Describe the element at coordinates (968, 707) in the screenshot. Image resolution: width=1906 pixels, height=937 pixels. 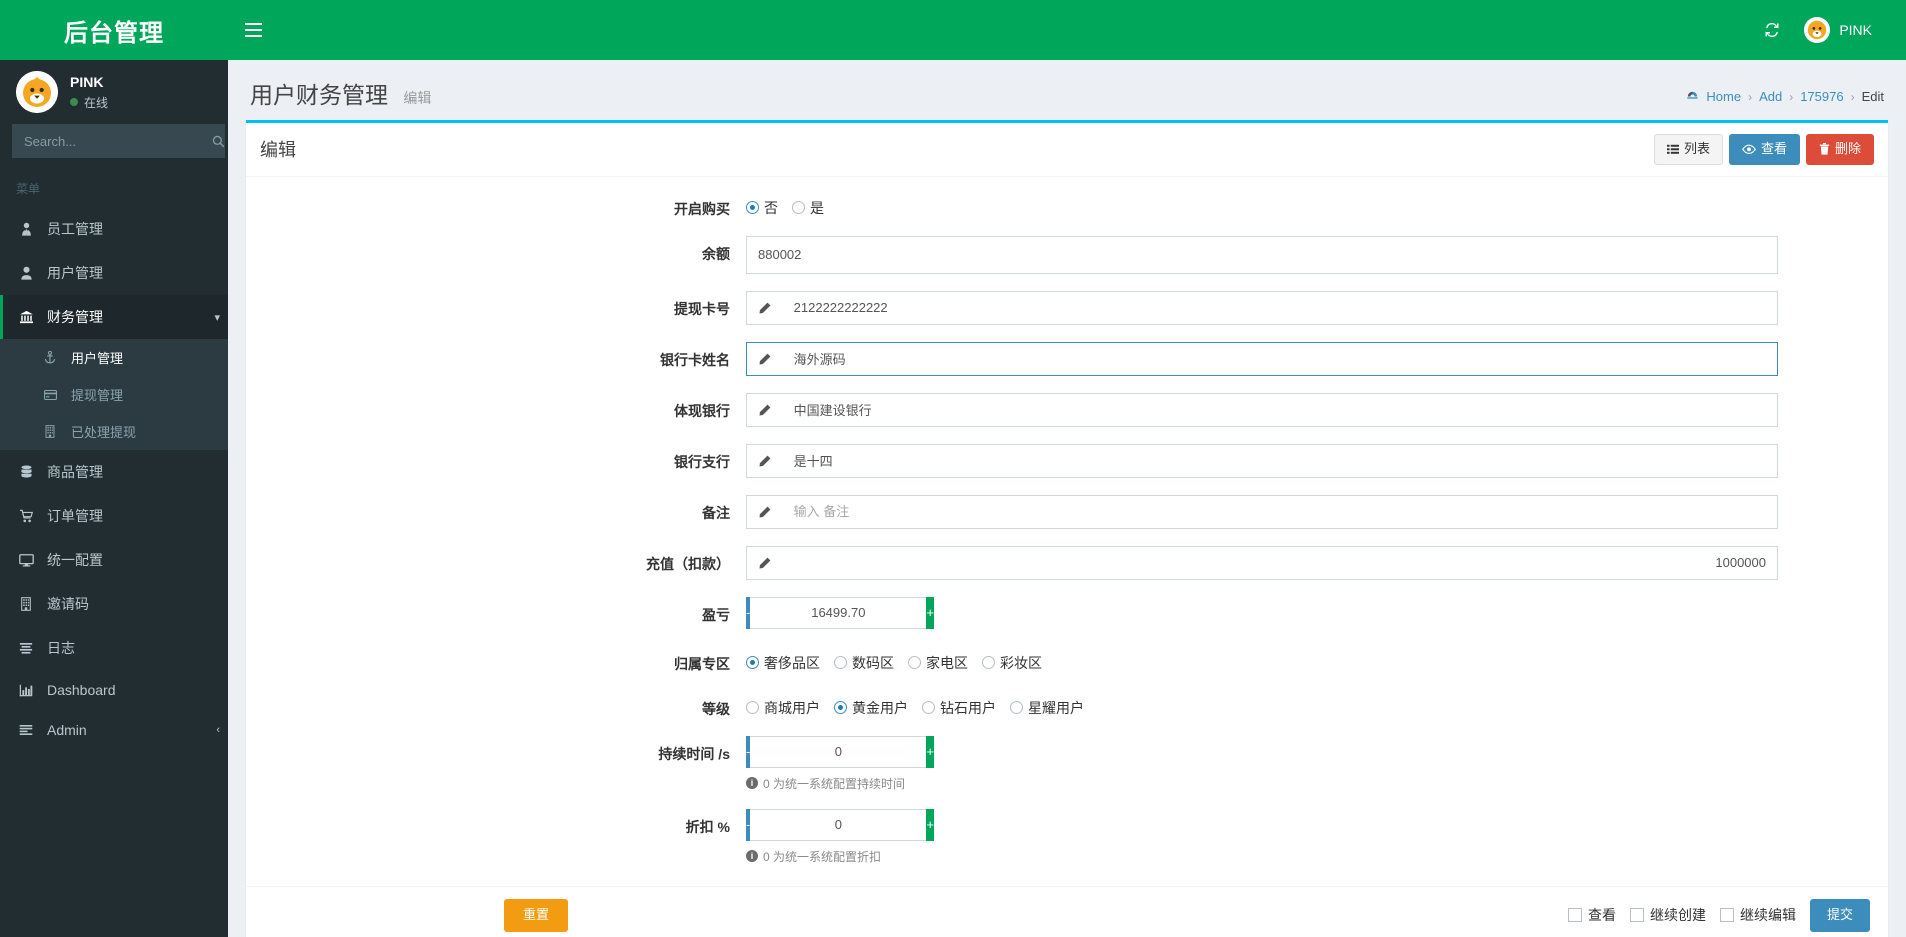
I see `level-radio-diamond-label: 钻石用户` at that location.